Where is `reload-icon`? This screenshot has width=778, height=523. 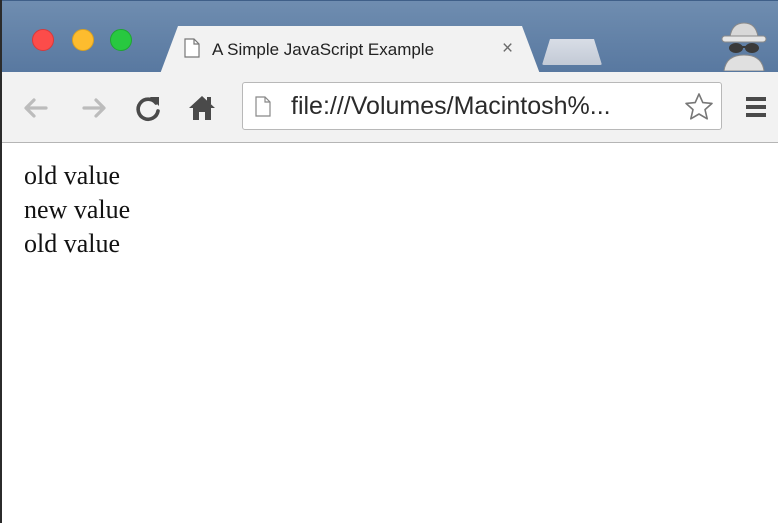
reload-icon is located at coordinates (148, 108).